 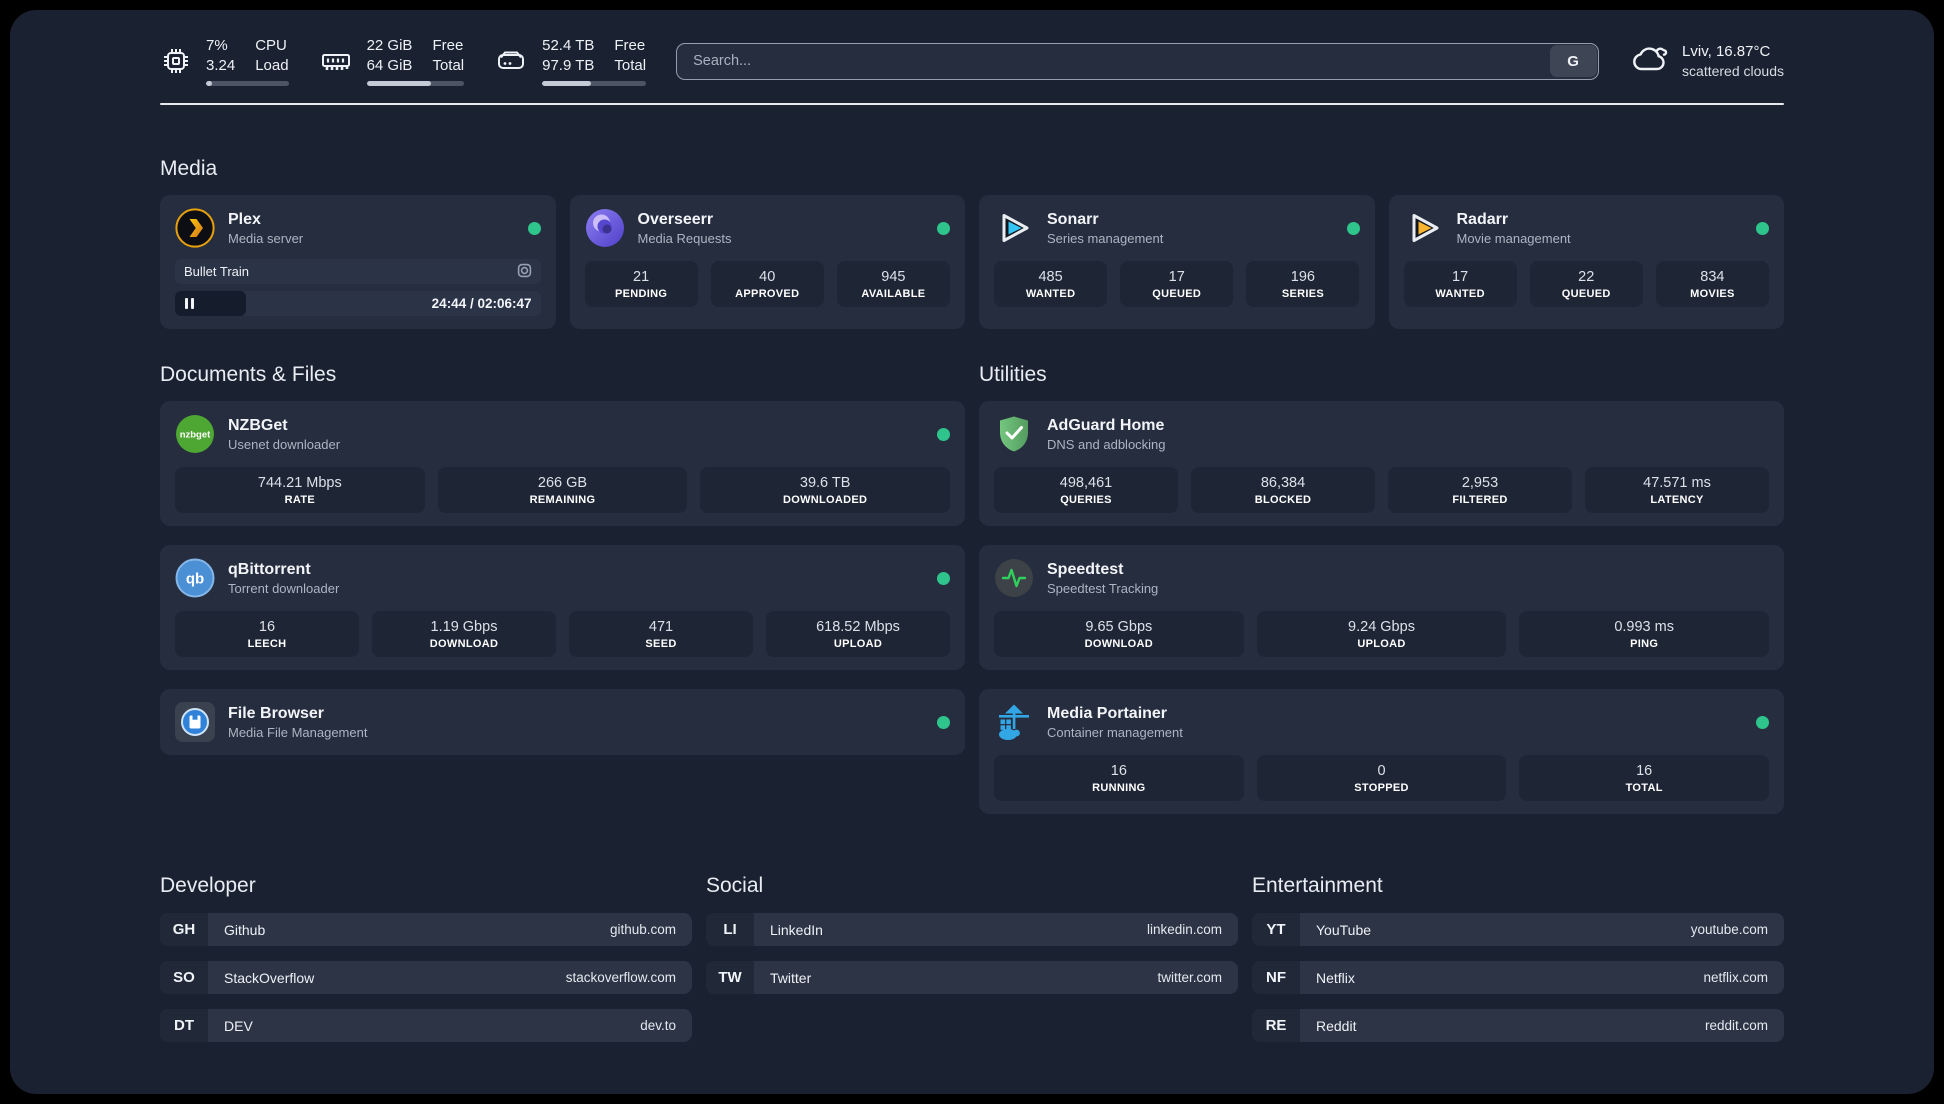 I want to click on app-name: qBittorrent, so click(x=269, y=569).